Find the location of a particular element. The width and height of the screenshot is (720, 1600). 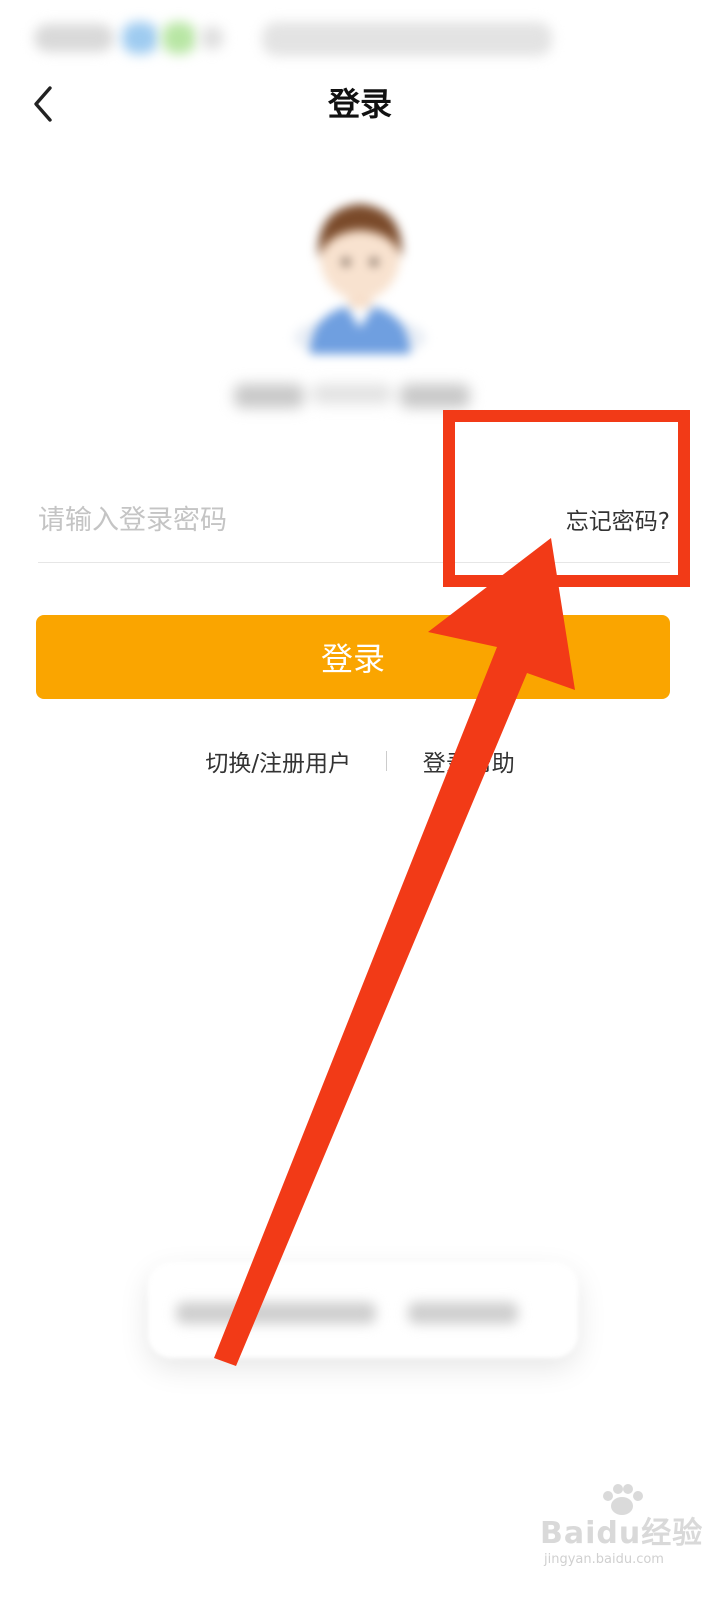

login-help-link: 登录帮助 is located at coordinates (469, 761).